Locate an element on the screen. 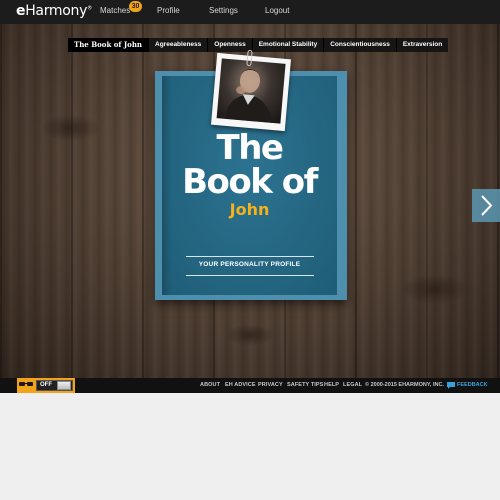 This screenshot has height=500, width=500. tab-agreeableness: Agreeableness is located at coordinates (179, 45).